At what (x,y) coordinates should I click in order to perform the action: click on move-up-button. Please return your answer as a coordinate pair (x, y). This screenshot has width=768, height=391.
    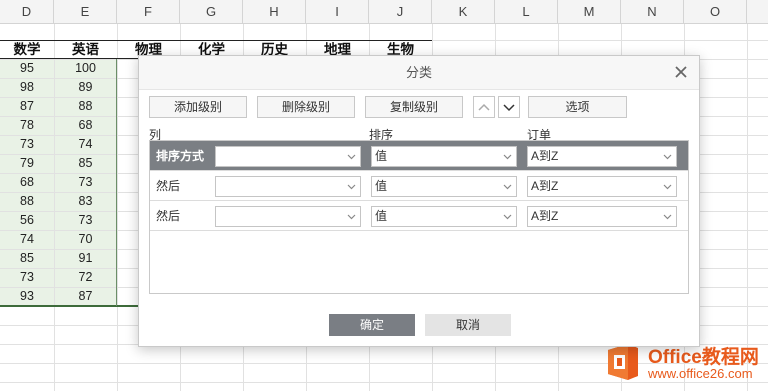
    Looking at the image, I should click on (484, 107).